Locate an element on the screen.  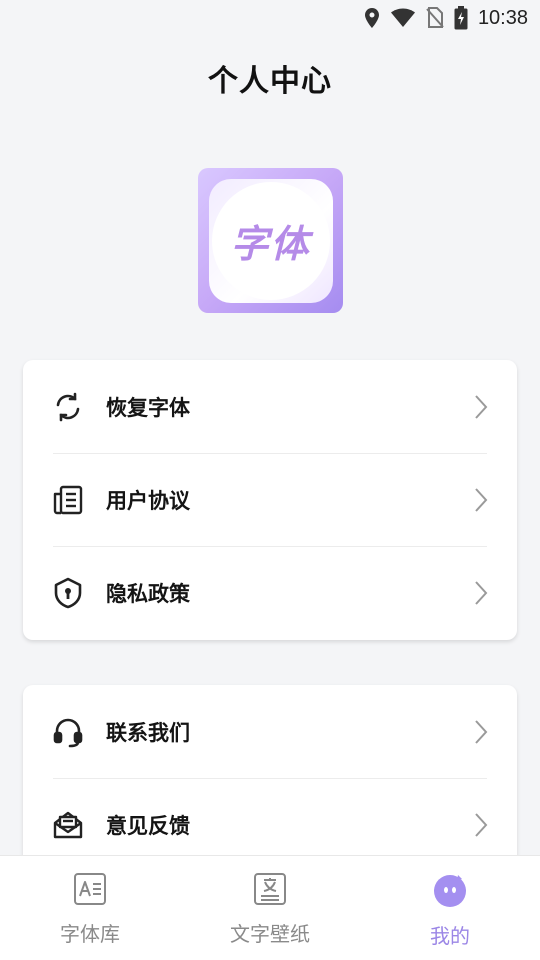
menu-item-label: 意见反馈 is located at coordinates (148, 825).